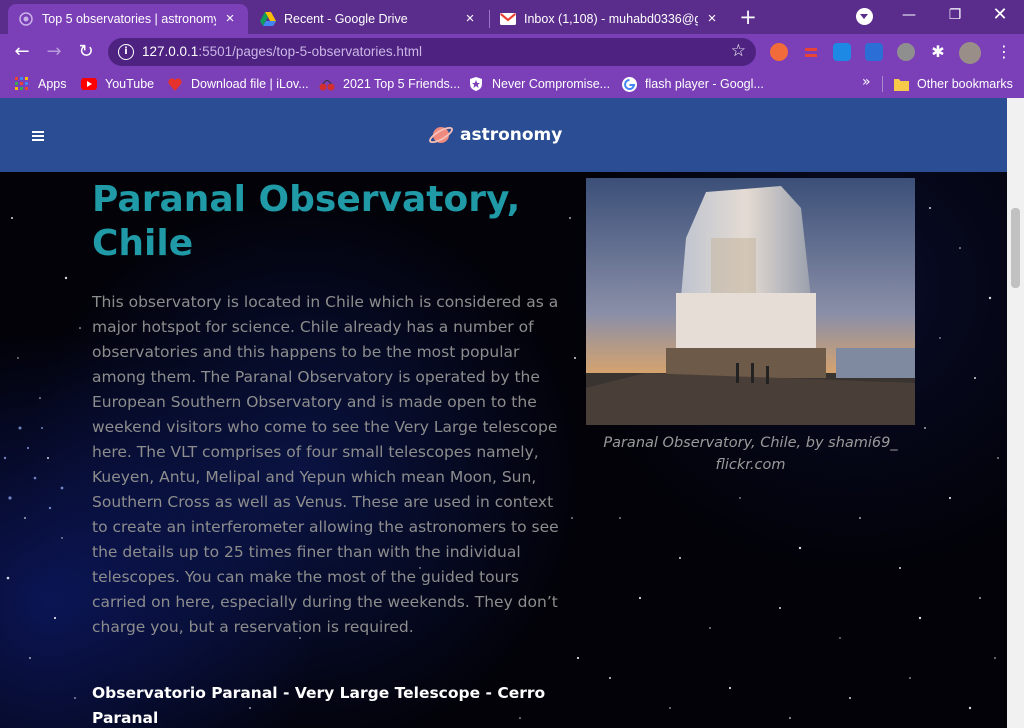 The image size is (1024, 728). Describe the element at coordinates (476, 84) in the screenshot. I see `star-shield-icon` at that location.